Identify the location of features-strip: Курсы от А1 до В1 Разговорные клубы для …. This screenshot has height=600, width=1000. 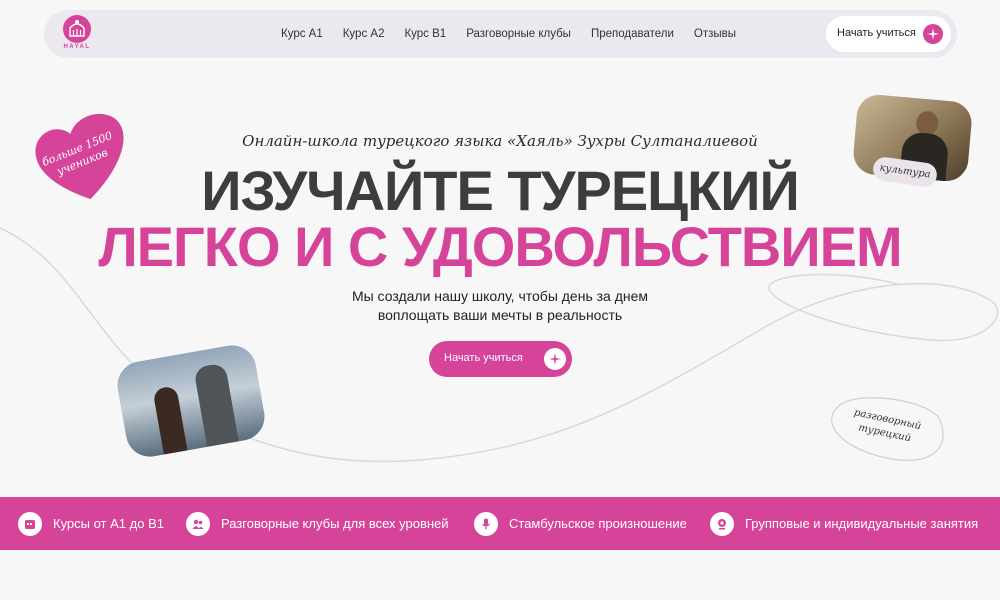
(500, 523).